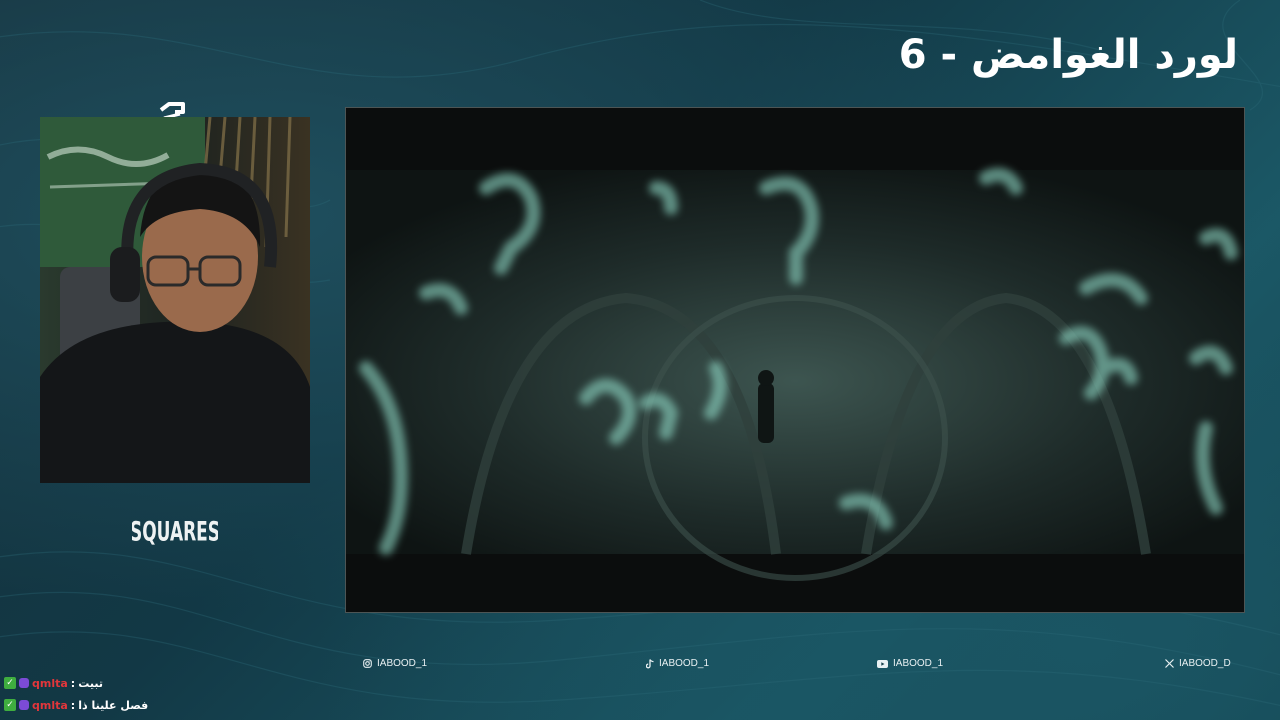  I want to click on social-links-bar: IABOOD_1 IABOOD_1 IABOOD_1 IABOOD_D, so click(640, 667).